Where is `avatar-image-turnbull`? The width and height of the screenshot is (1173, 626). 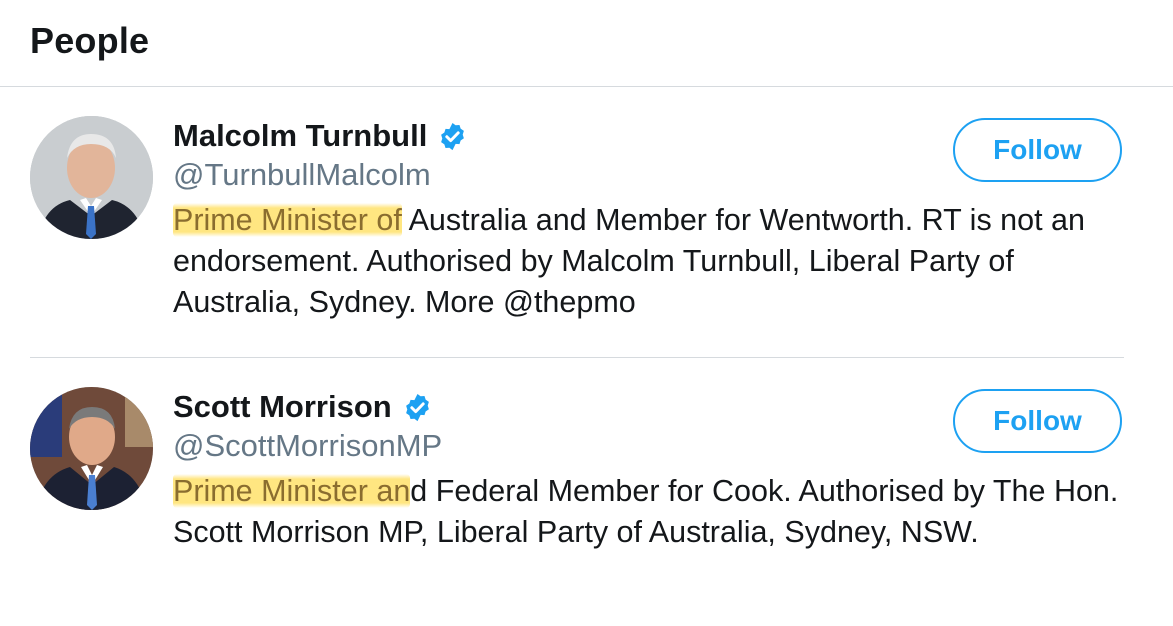
avatar-image-turnbull is located at coordinates (91, 177).